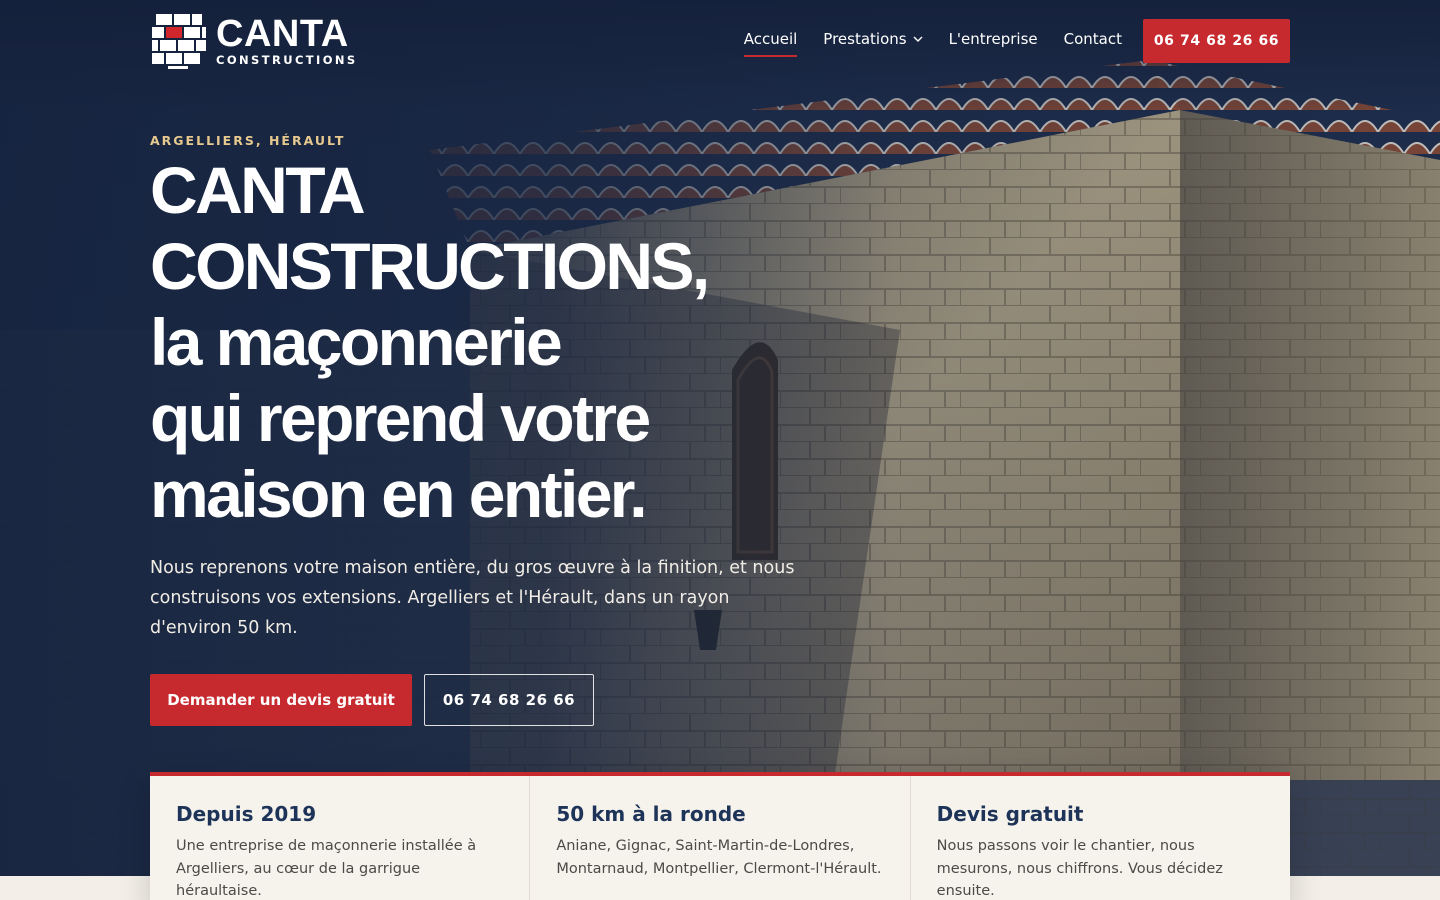 This screenshot has height=900, width=1440. Describe the element at coordinates (400, 418) in the screenshot. I see `headline-line: qui reprend votre` at that location.